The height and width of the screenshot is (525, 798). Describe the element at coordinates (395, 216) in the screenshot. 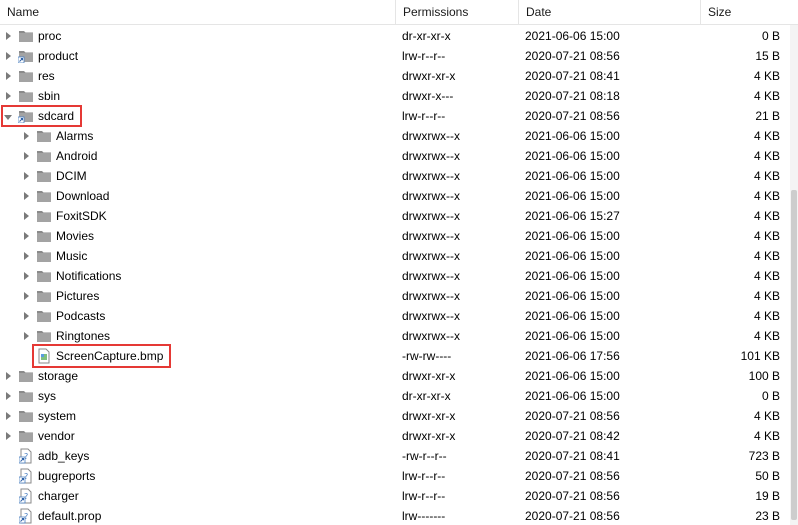

I see `table-row: FoxitSDK drwxrwx--x 2021-06-06 15:27 4 KB` at that location.